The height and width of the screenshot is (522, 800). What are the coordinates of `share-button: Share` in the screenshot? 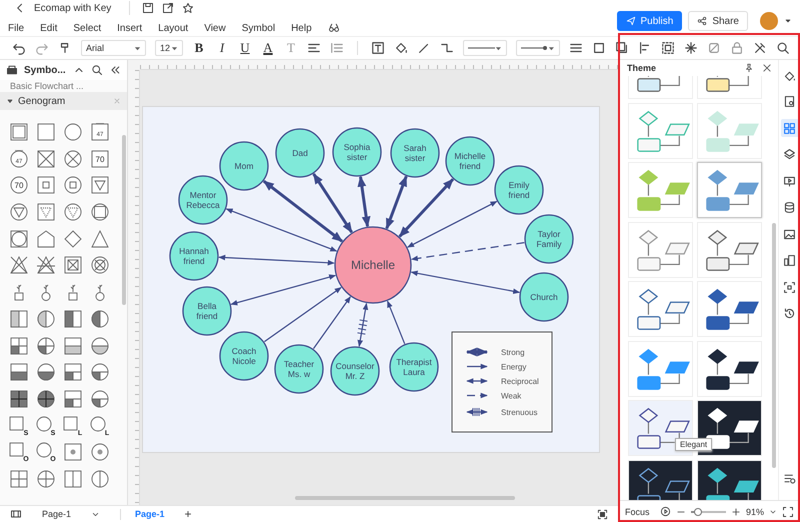 It's located at (718, 21).